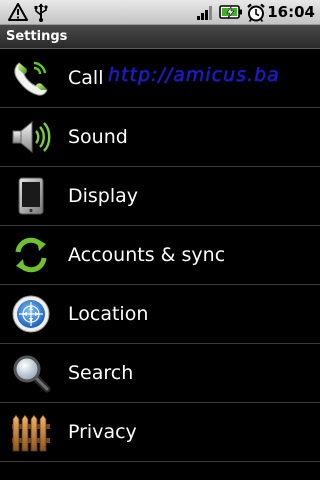 The height and width of the screenshot is (480, 320). I want to click on usb-icon, so click(41, 12).